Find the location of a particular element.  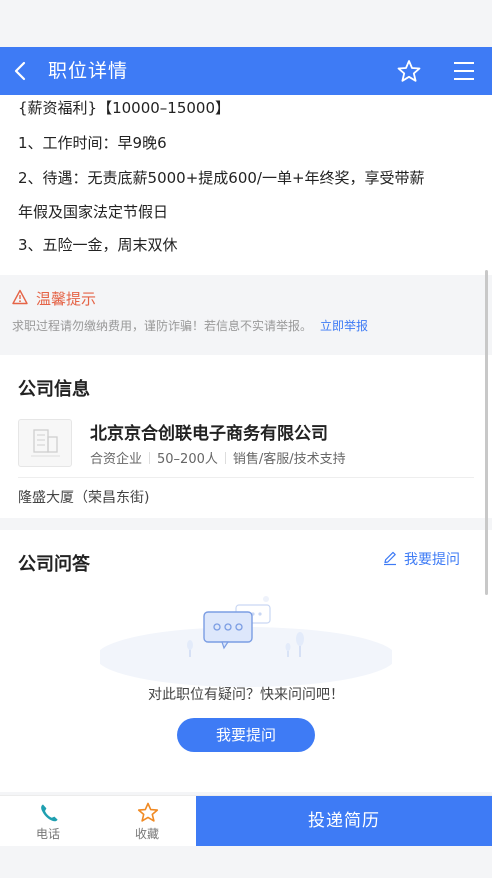

company-logo is located at coordinates (45, 443).